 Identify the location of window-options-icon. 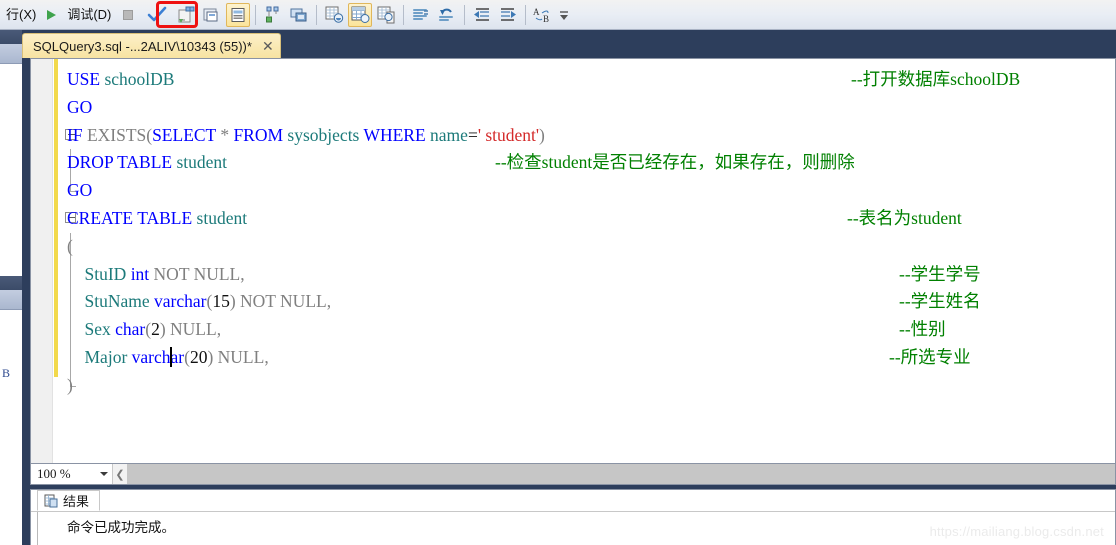
(210, 14).